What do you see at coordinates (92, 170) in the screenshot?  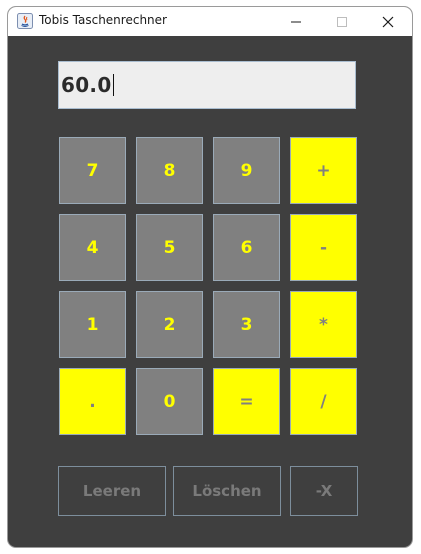 I see `key-7: 7` at bounding box center [92, 170].